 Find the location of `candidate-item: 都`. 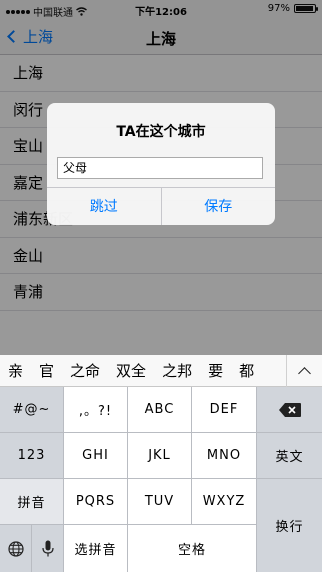

candidate-item: 都 is located at coordinates (246, 370).